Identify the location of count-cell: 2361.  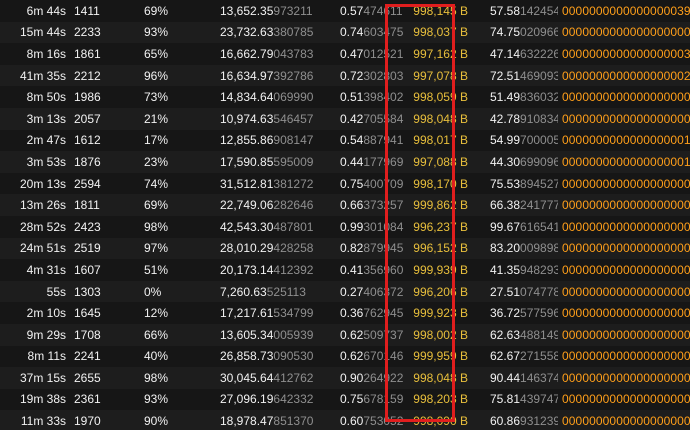
(87, 399).